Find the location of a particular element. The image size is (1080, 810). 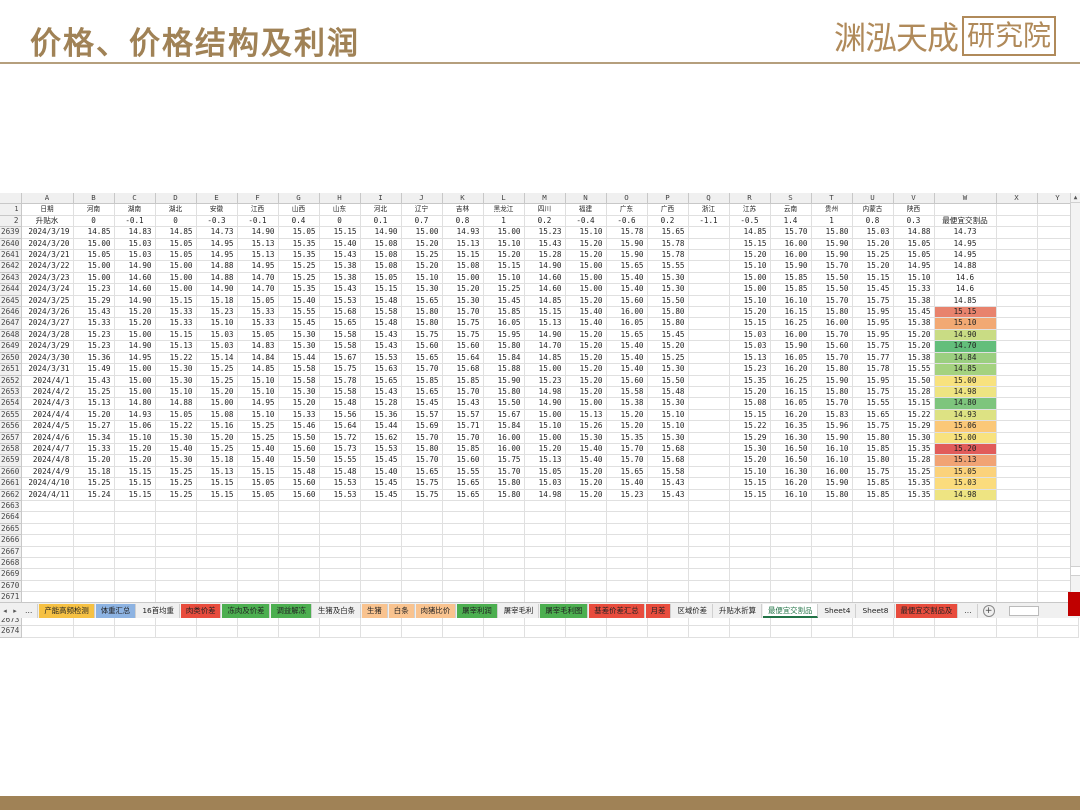

price-cell: 15.62 is located at coordinates (381, 438).